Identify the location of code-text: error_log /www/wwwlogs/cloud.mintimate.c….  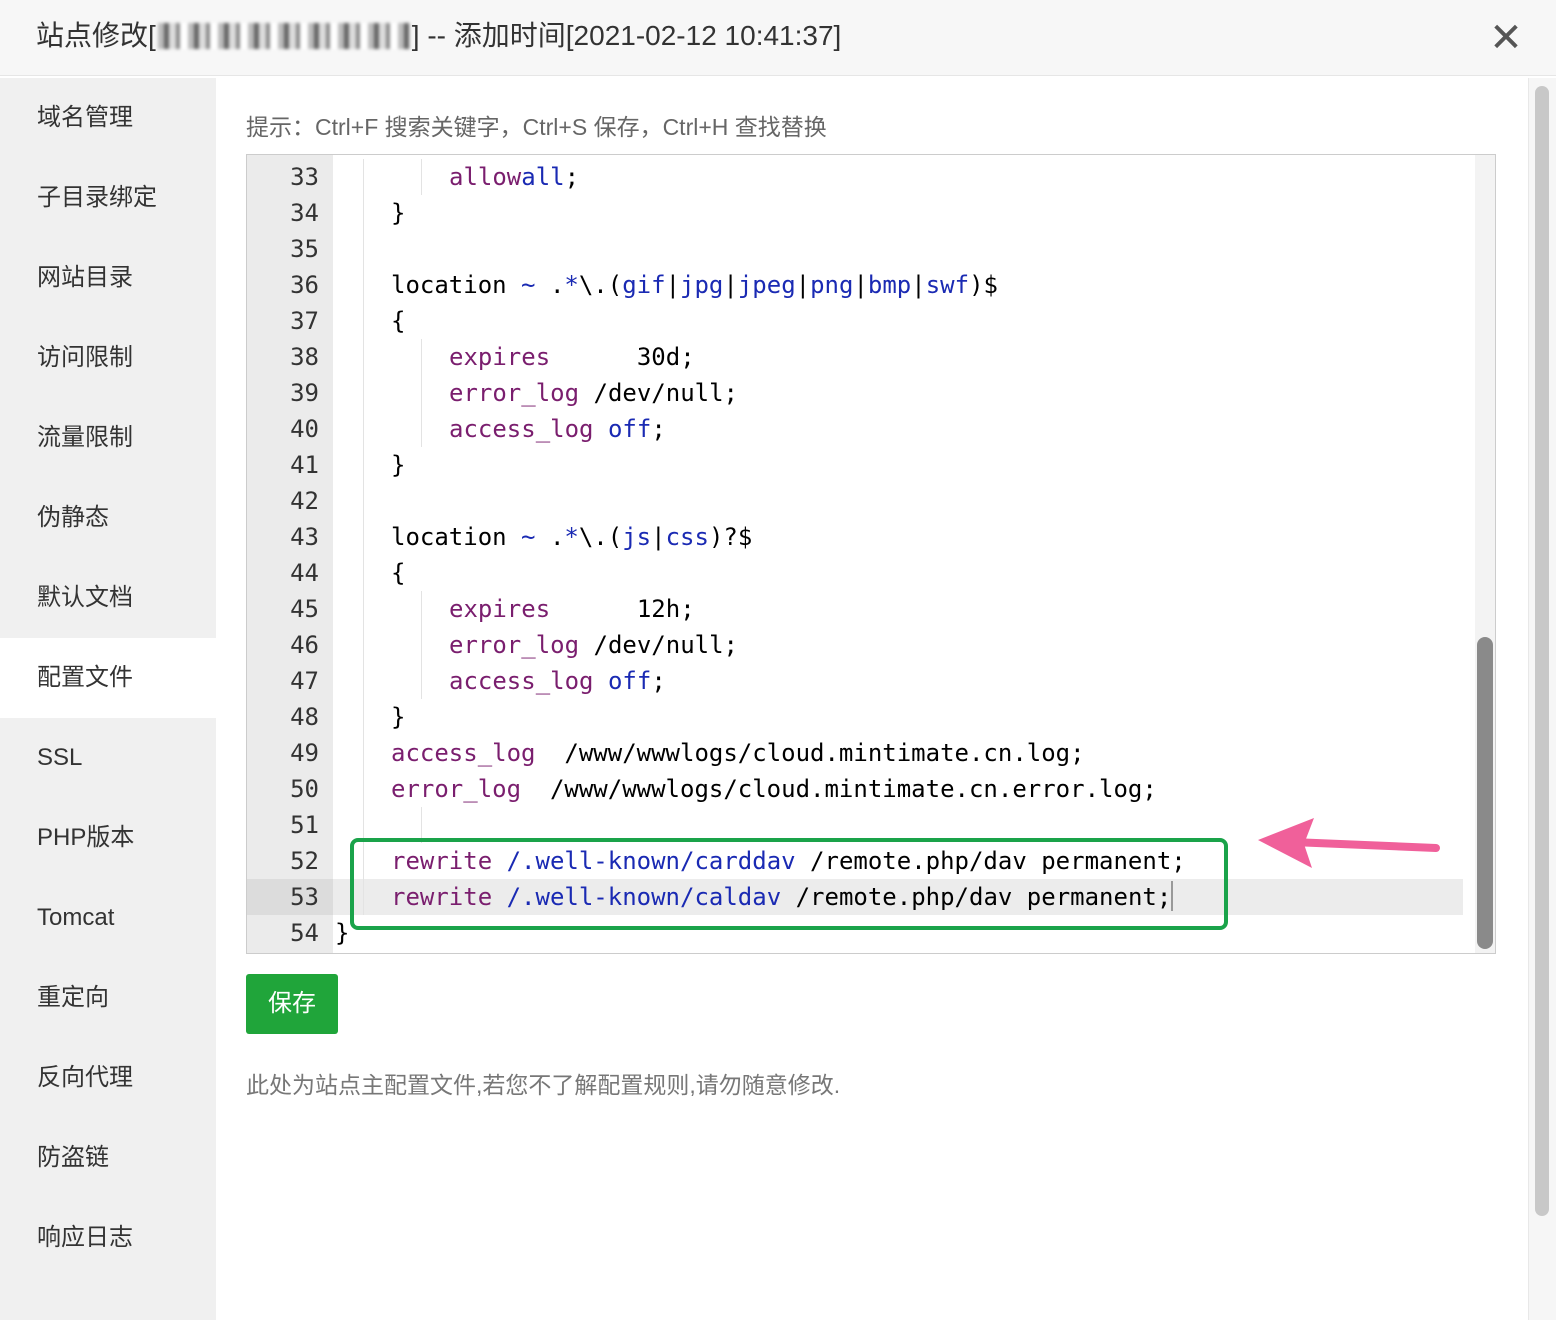
(898, 789).